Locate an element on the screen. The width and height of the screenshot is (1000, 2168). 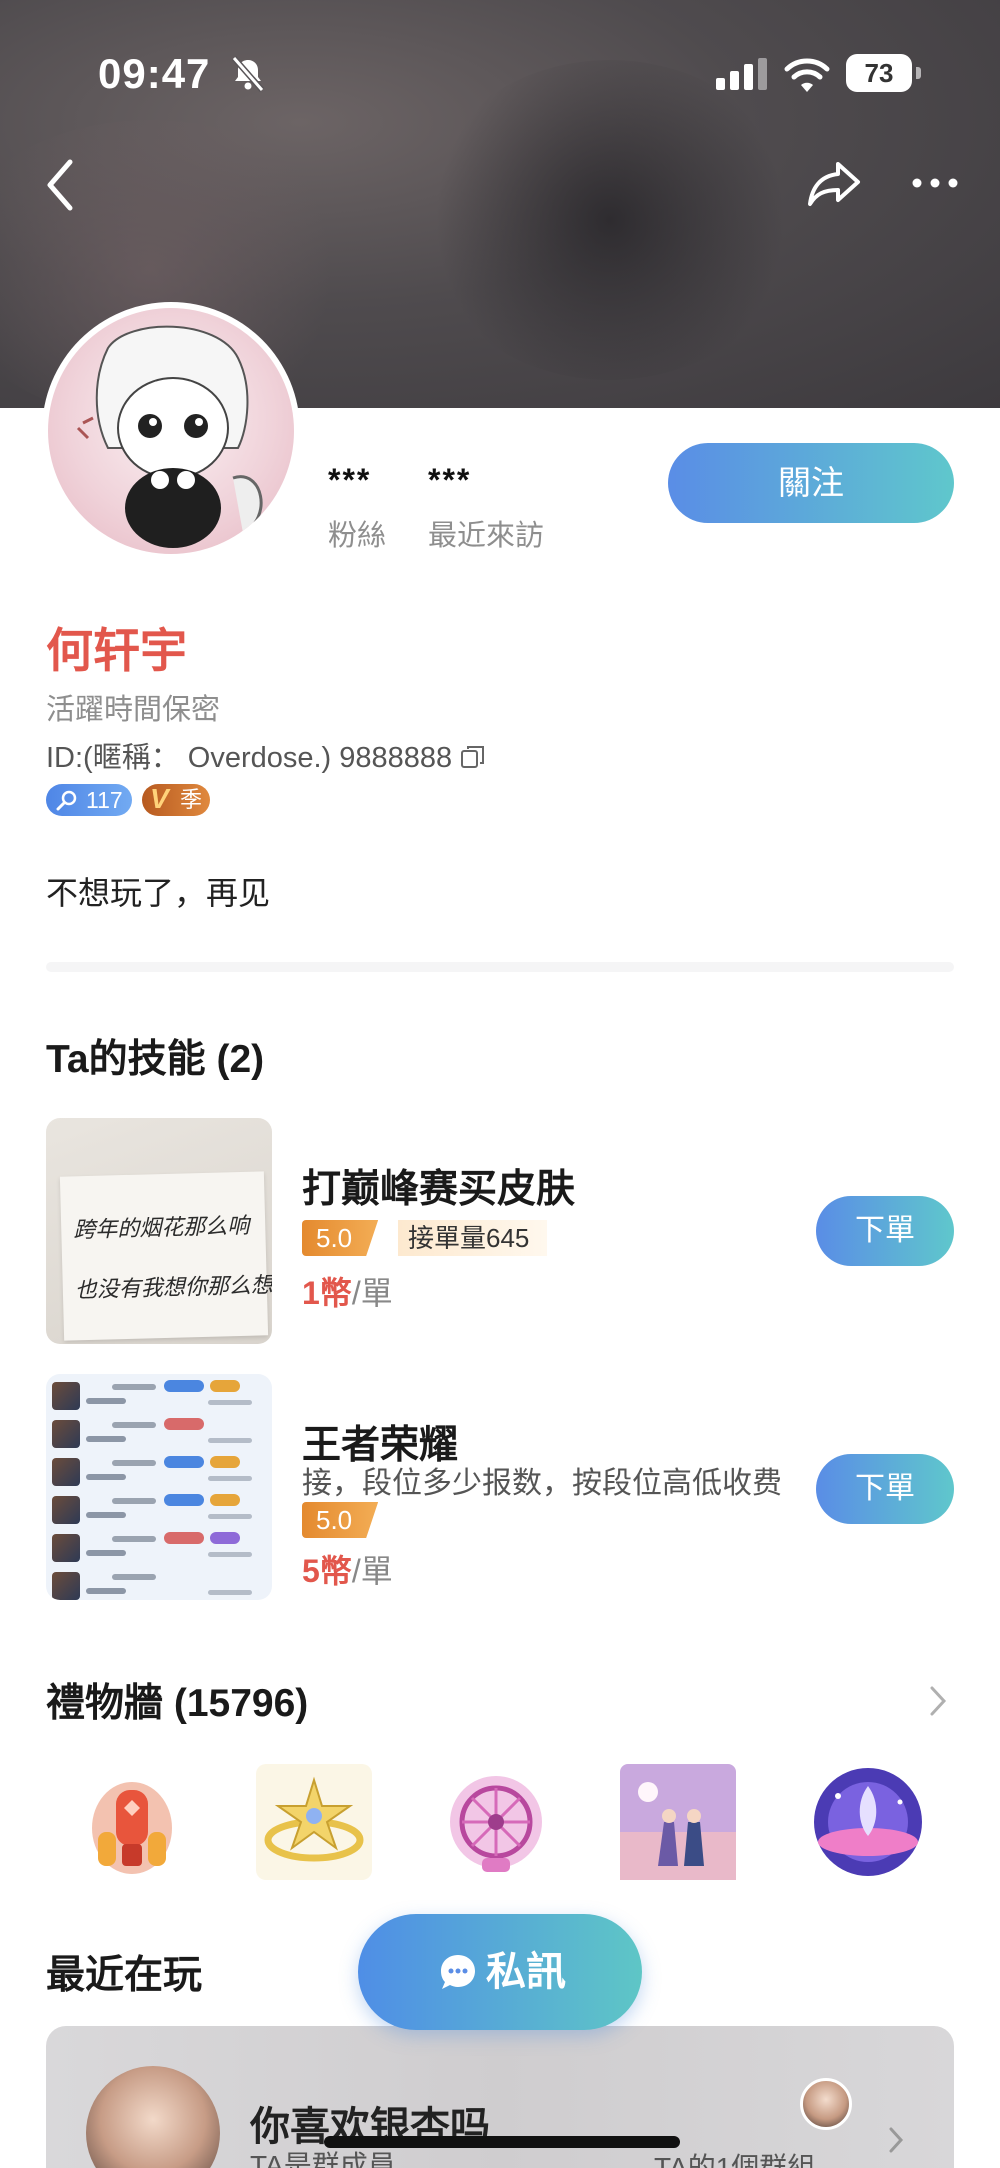
skill-description: 接，段位多少报数，按段位高低收费 is located at coordinates (542, 1483).